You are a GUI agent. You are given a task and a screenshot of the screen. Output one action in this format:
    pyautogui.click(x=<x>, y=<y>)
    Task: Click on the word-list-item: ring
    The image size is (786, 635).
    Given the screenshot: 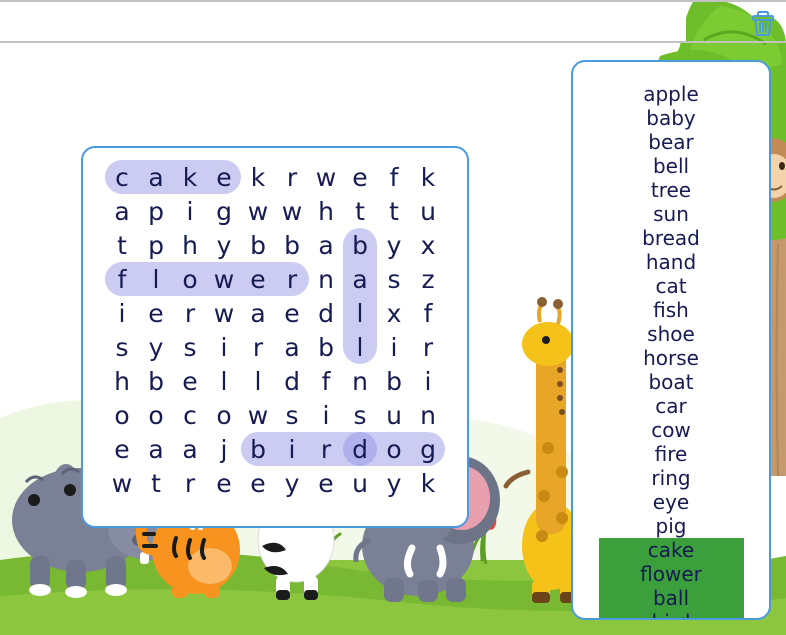 What is the action you would take?
    pyautogui.click(x=671, y=478)
    